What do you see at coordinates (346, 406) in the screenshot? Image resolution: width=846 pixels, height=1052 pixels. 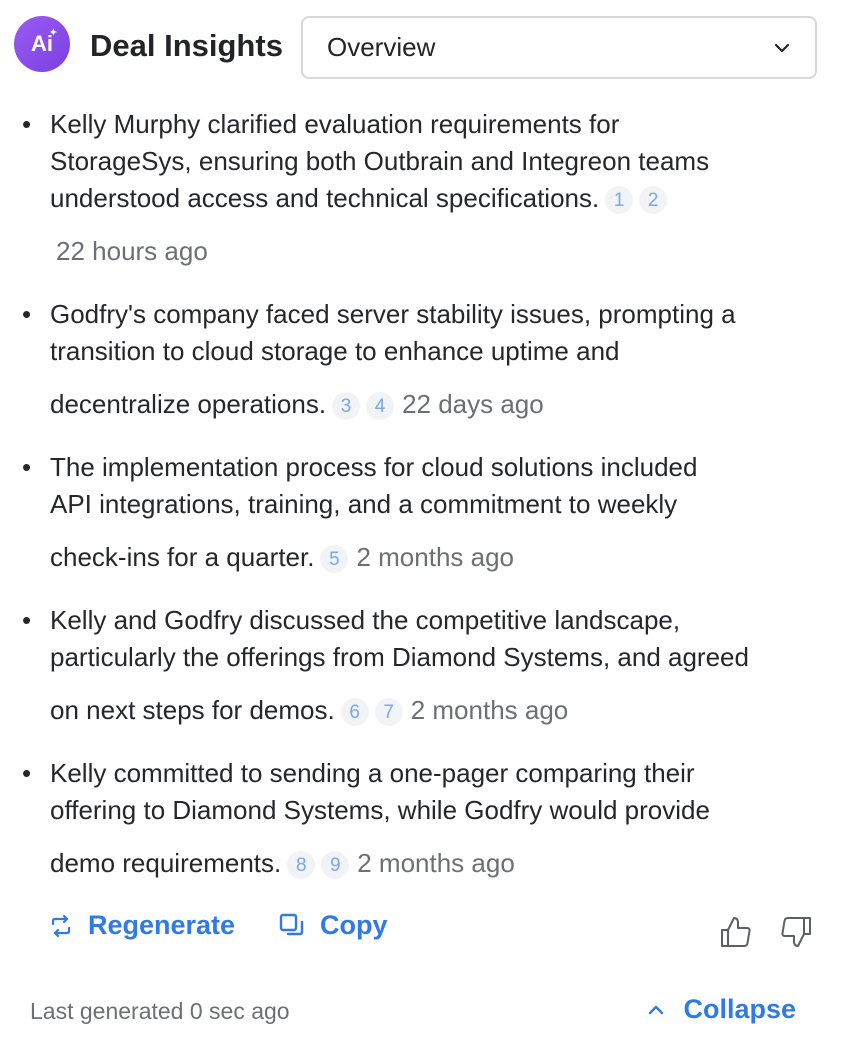 I see `citation-badge: 3` at bounding box center [346, 406].